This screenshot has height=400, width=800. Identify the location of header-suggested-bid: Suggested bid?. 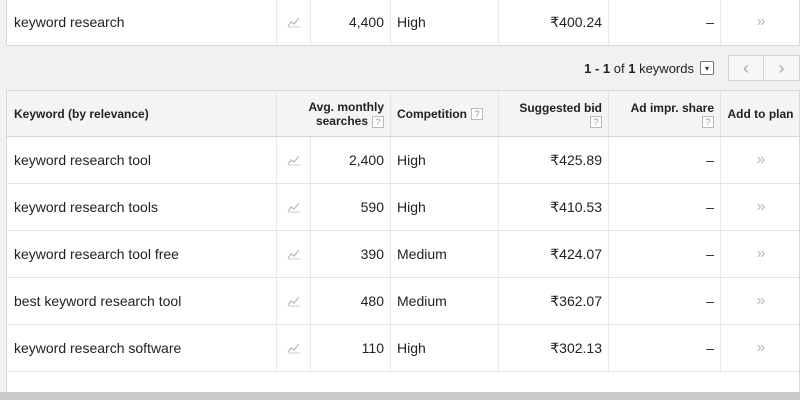
(554, 113).